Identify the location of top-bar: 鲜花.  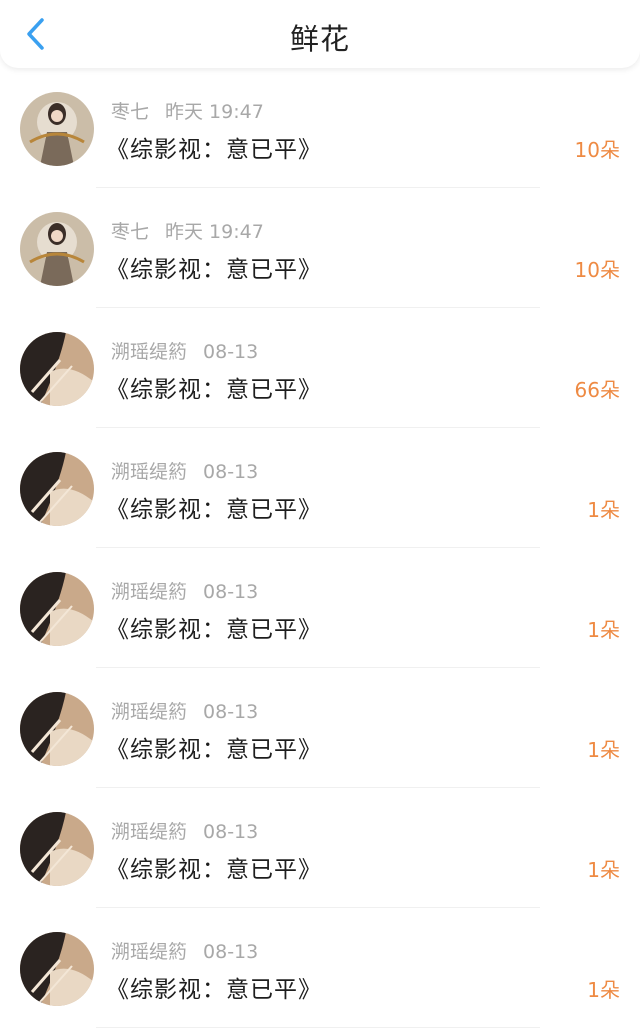
(320, 34).